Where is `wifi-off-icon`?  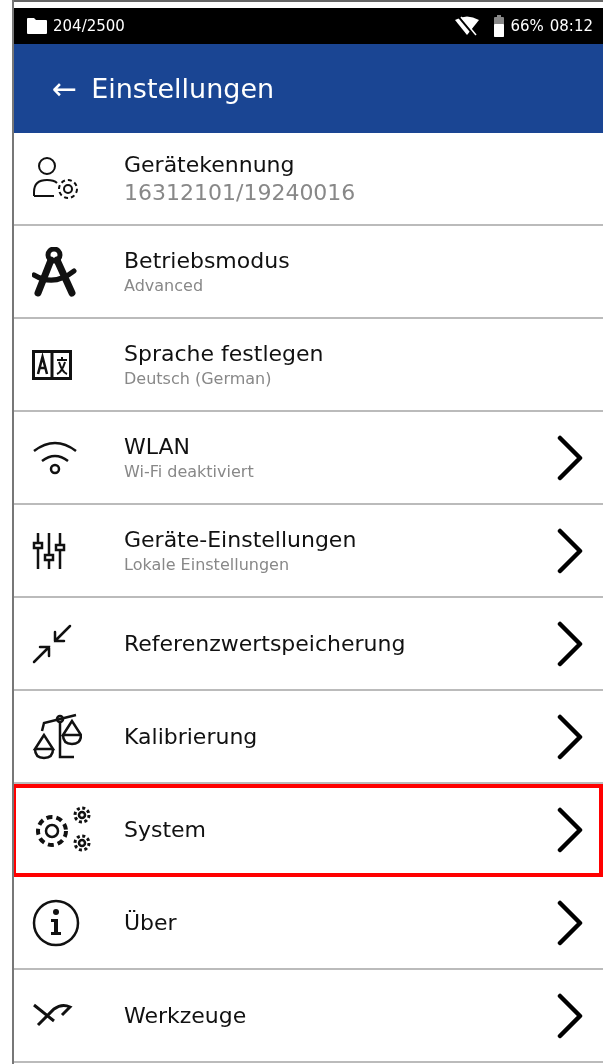
wifi-off-icon is located at coordinates (467, 26).